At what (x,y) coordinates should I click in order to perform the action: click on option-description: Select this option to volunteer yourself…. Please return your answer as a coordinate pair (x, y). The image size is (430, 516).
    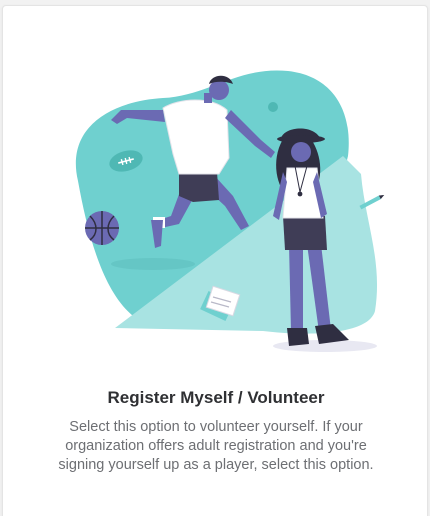
    Looking at the image, I should click on (216, 446).